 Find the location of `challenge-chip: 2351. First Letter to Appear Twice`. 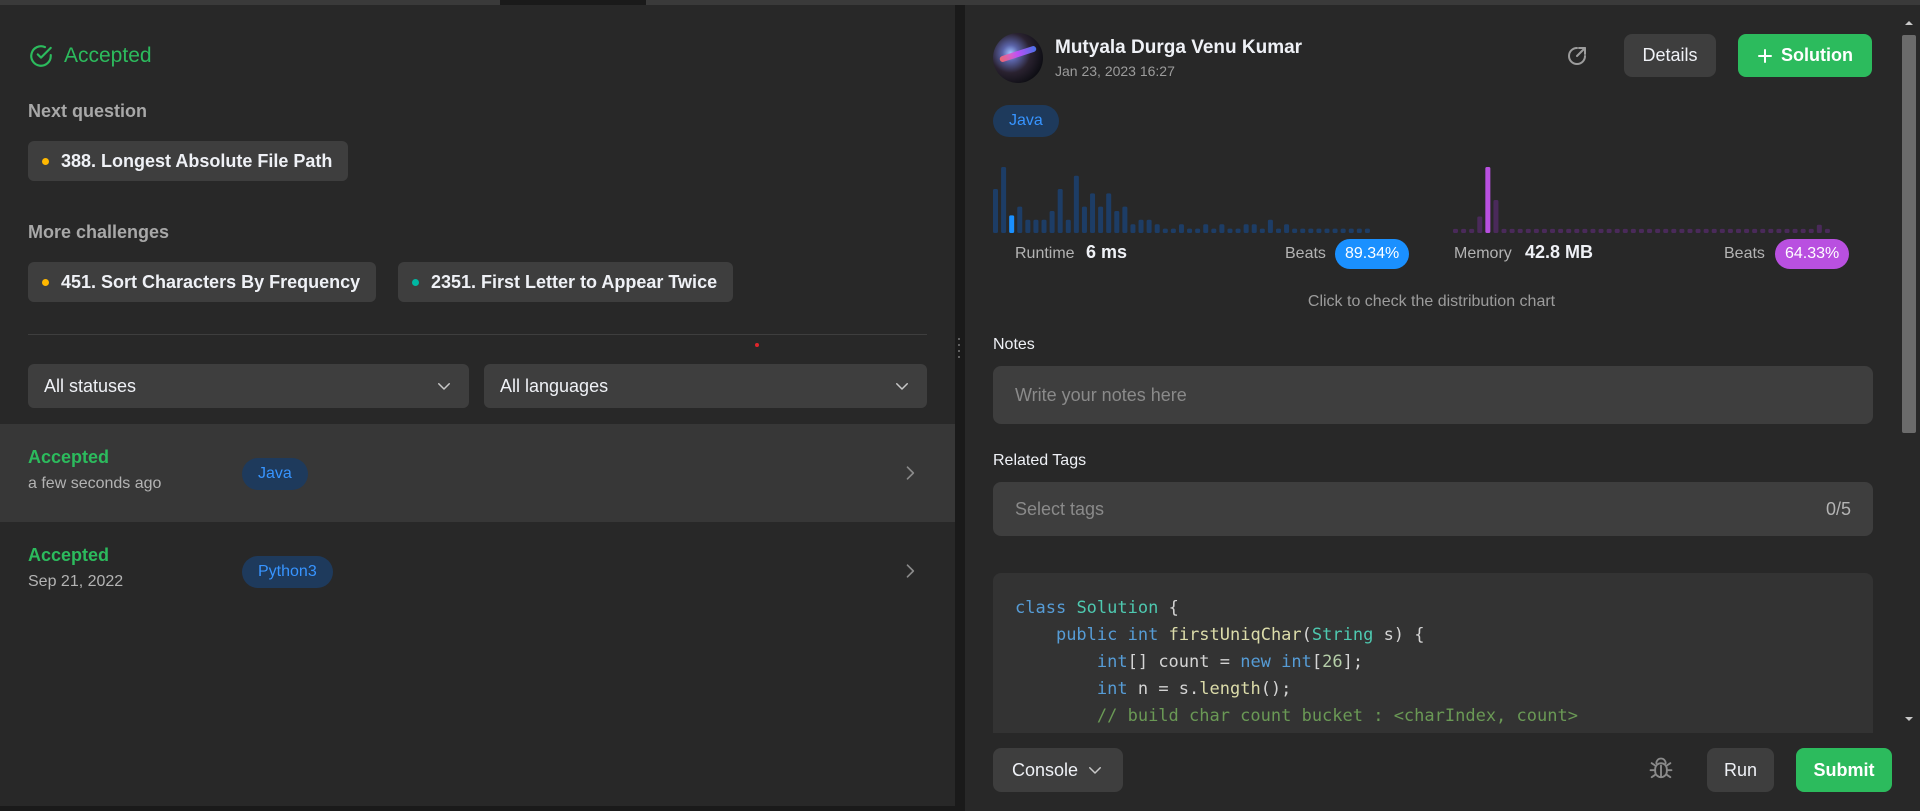

challenge-chip: 2351. First Letter to Appear Twice is located at coordinates (566, 282).